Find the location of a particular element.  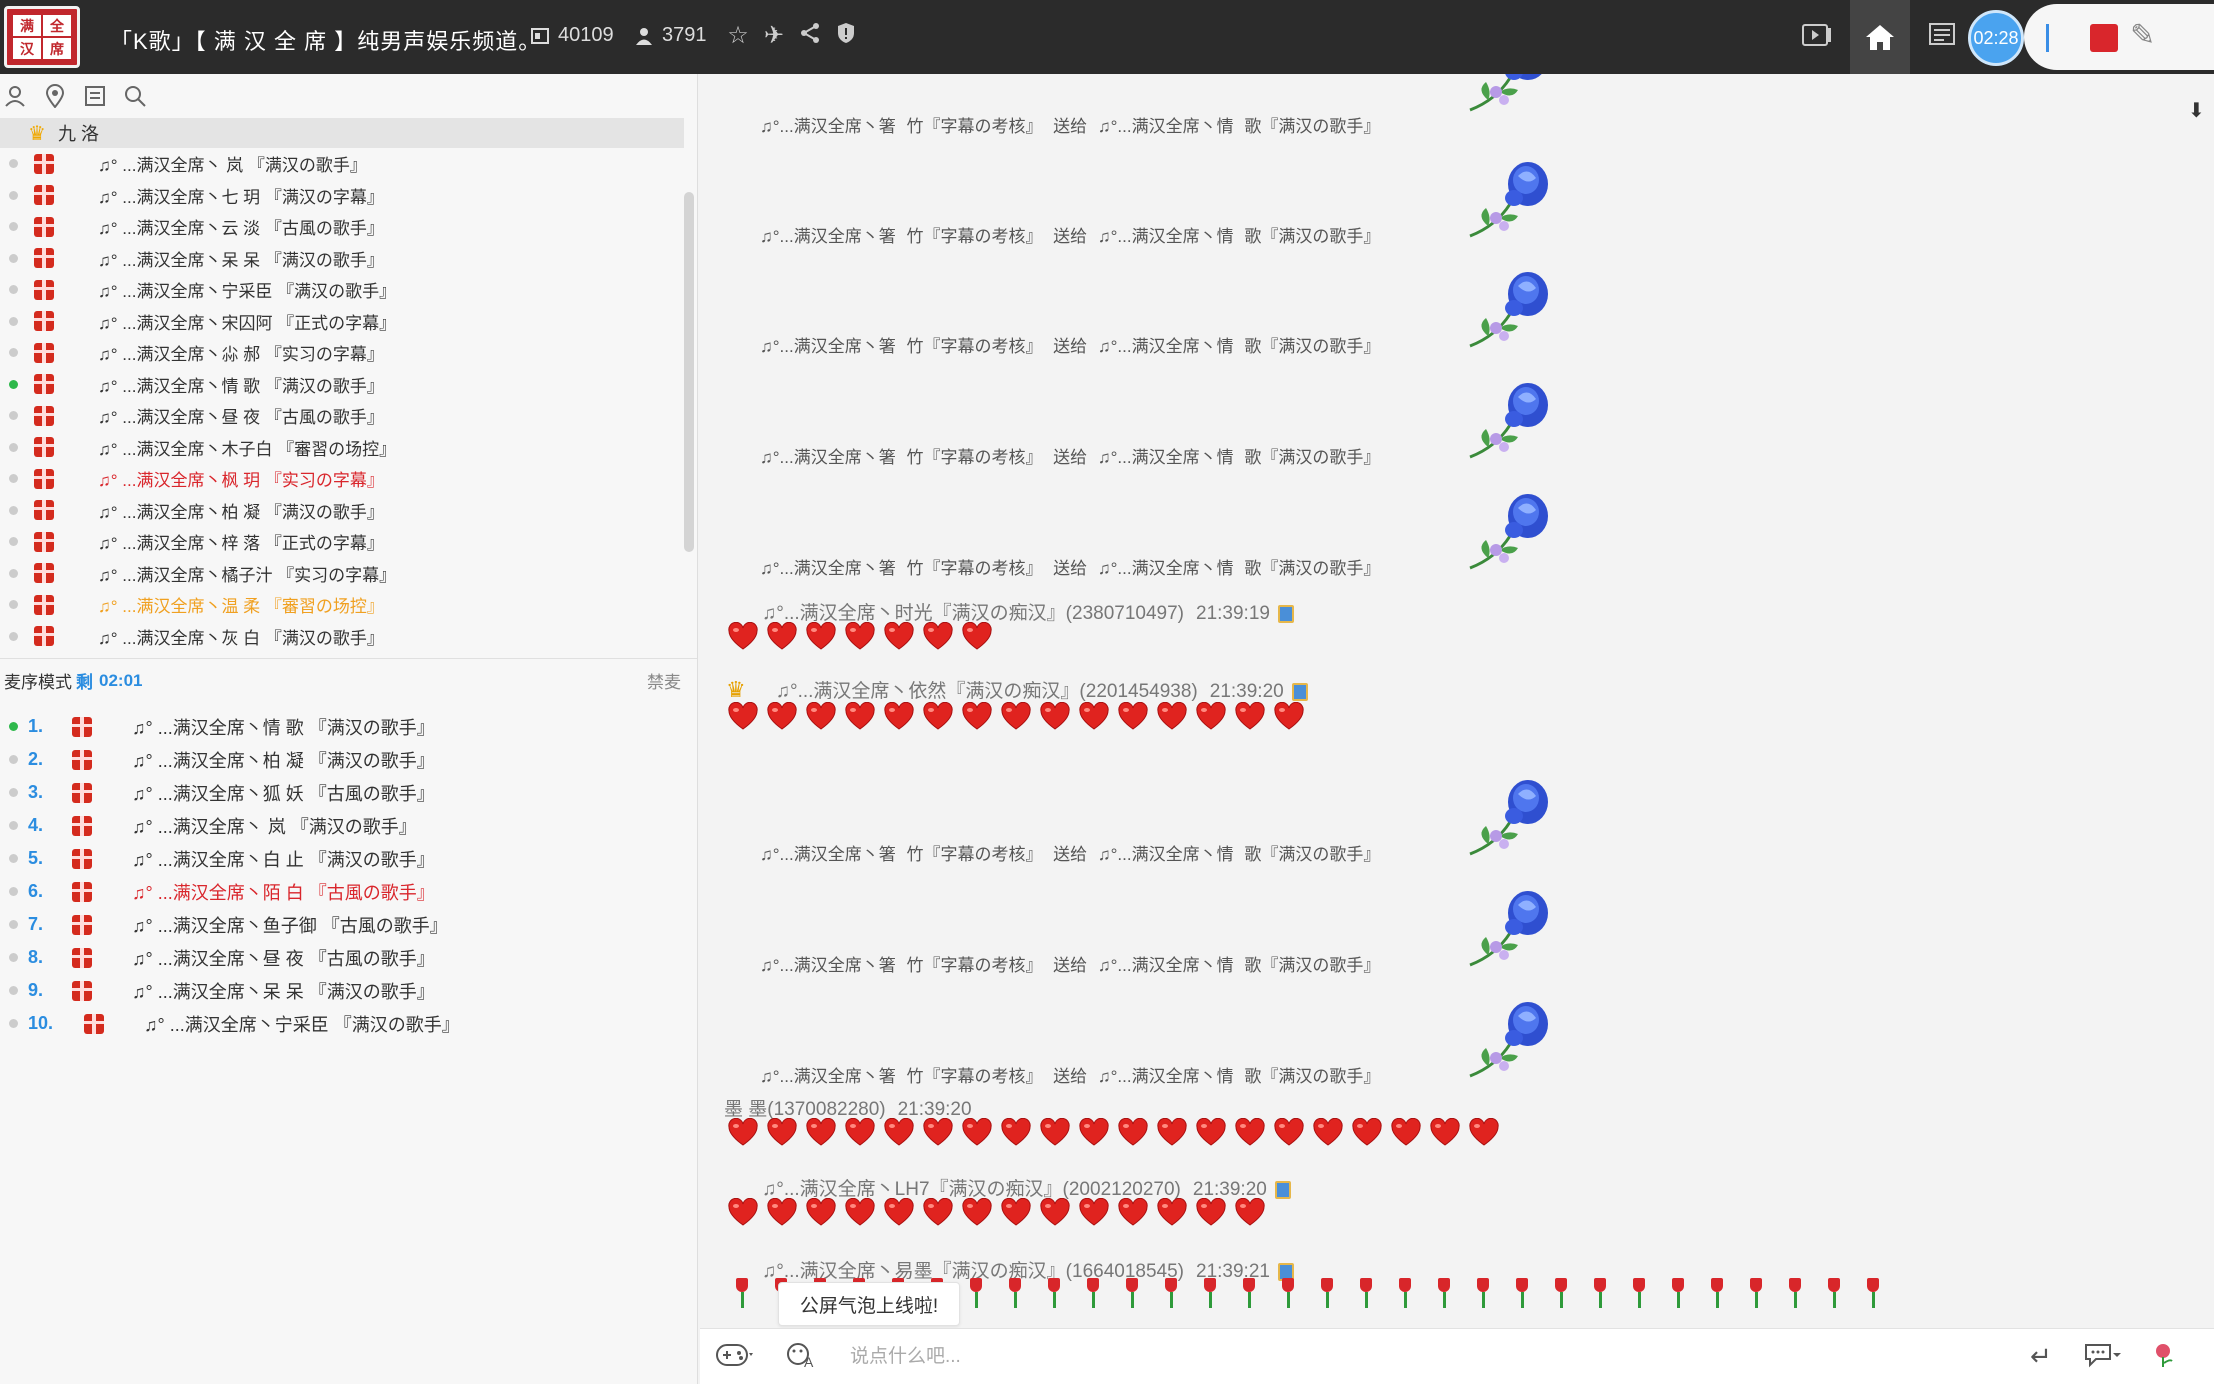

user-list-item: ♫° ...满汉全席丶枫 玥 『实习の字幕』 is located at coordinates (342, 479).